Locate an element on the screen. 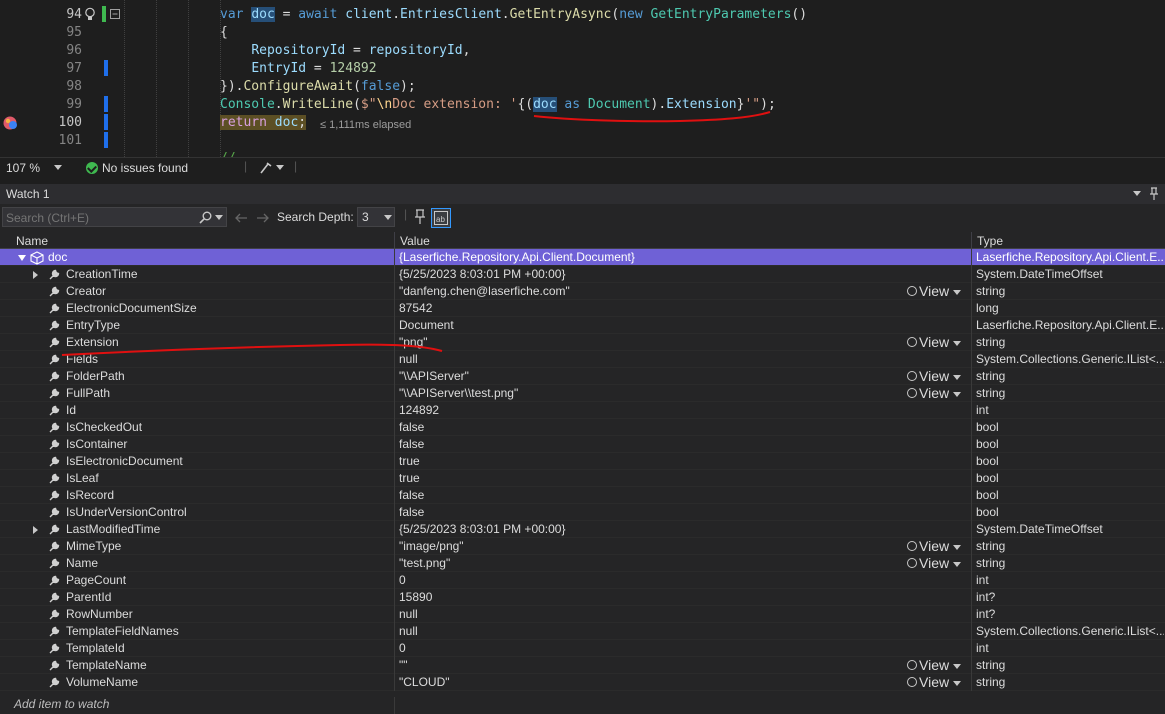 This screenshot has height=714, width=1165. search-box is located at coordinates (114, 217).